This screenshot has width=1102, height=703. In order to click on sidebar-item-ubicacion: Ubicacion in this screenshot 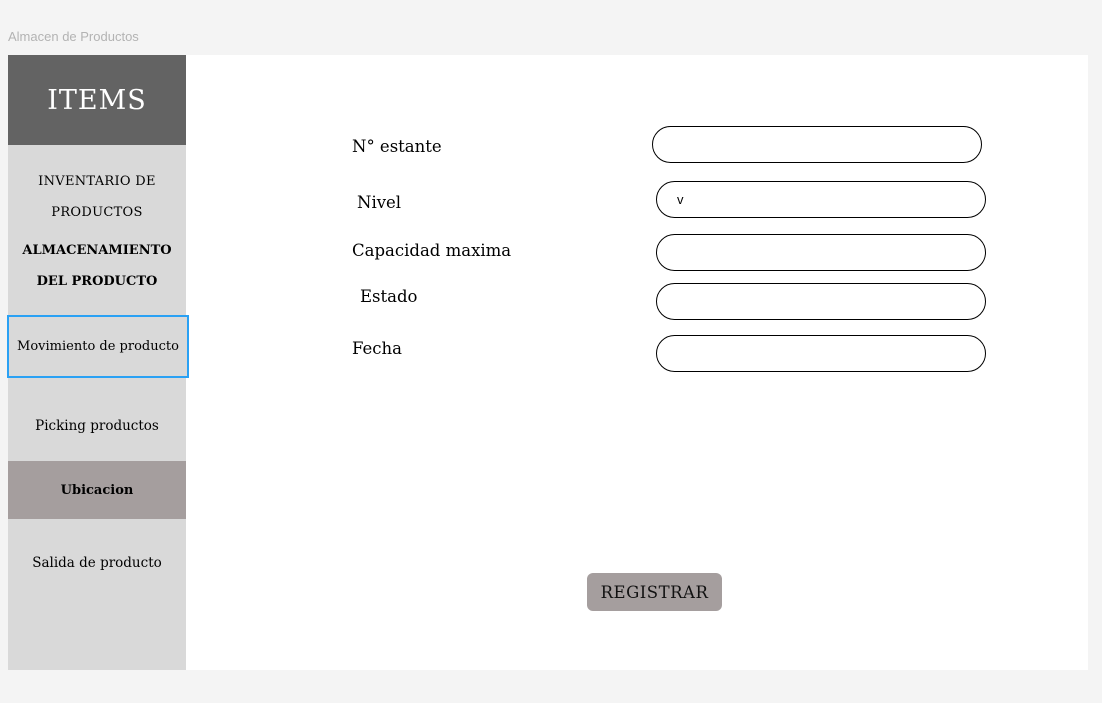, I will do `click(97, 490)`.